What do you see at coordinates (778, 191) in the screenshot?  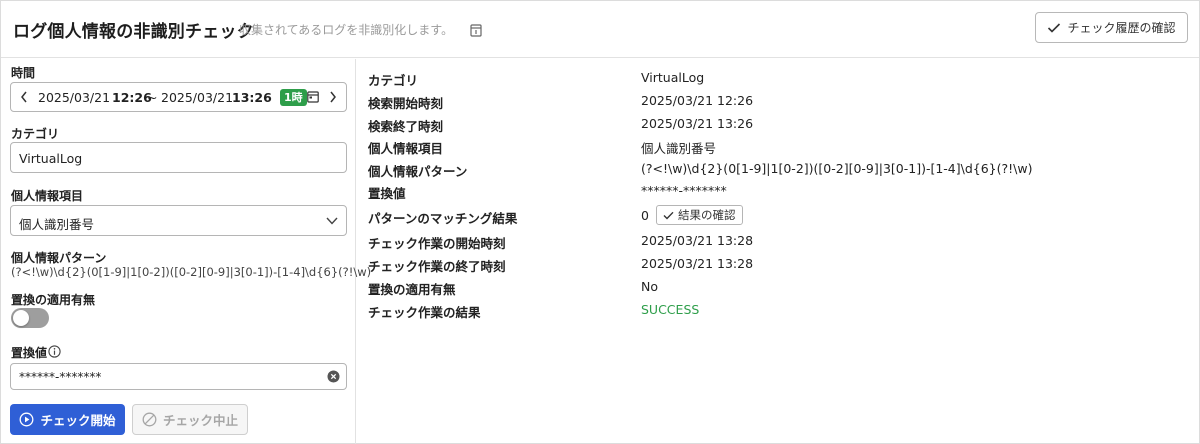 I see `detail-row-replacement: 置換値 ******-*******` at bounding box center [778, 191].